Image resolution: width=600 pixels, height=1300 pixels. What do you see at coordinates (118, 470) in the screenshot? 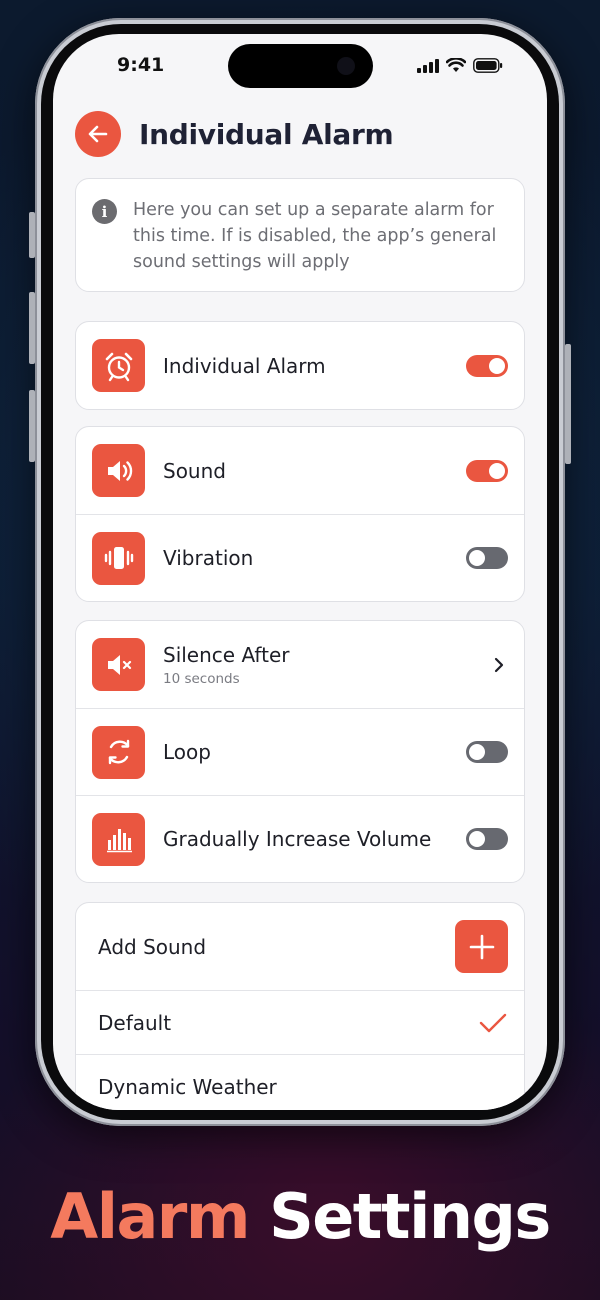
I see `speaker-icon` at bounding box center [118, 470].